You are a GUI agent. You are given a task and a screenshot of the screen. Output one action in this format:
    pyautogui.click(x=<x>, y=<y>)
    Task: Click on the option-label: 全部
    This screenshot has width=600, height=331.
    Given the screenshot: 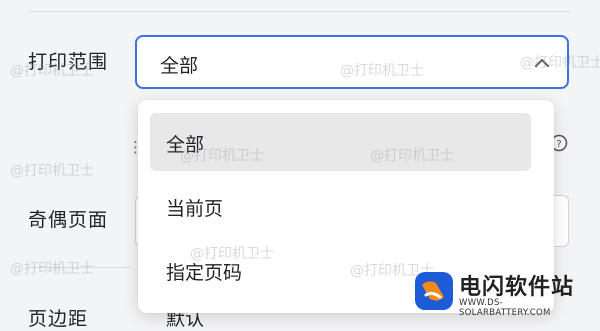 What is the action you would take?
    pyautogui.click(x=185, y=145)
    